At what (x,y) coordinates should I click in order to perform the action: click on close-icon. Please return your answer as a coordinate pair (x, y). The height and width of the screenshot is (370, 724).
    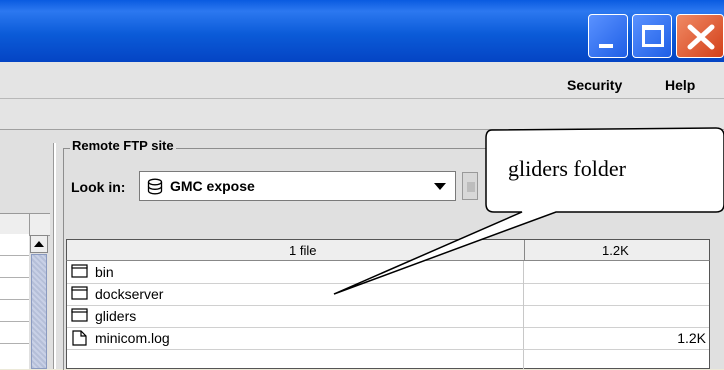
    Looking at the image, I should click on (701, 37).